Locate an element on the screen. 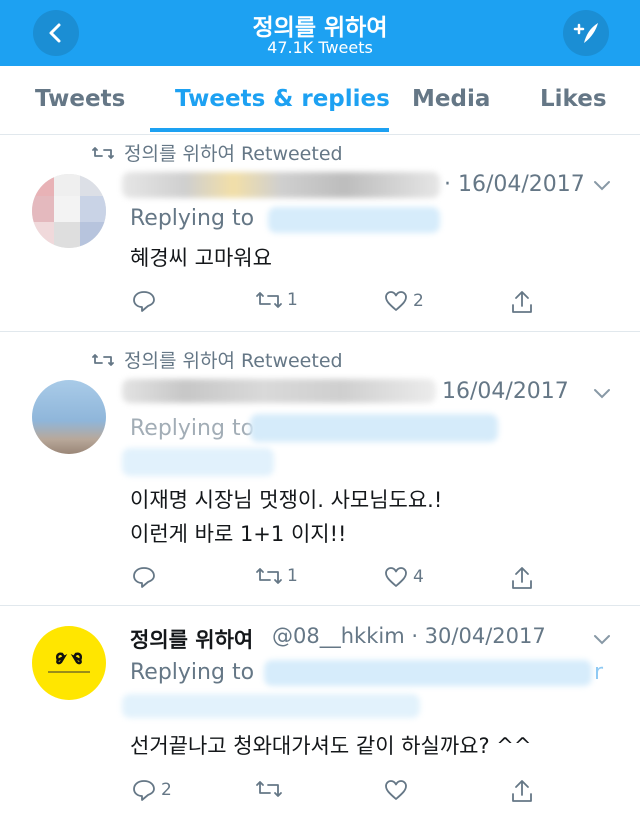  tweet-date: · 16/04/2017 is located at coordinates (514, 184).